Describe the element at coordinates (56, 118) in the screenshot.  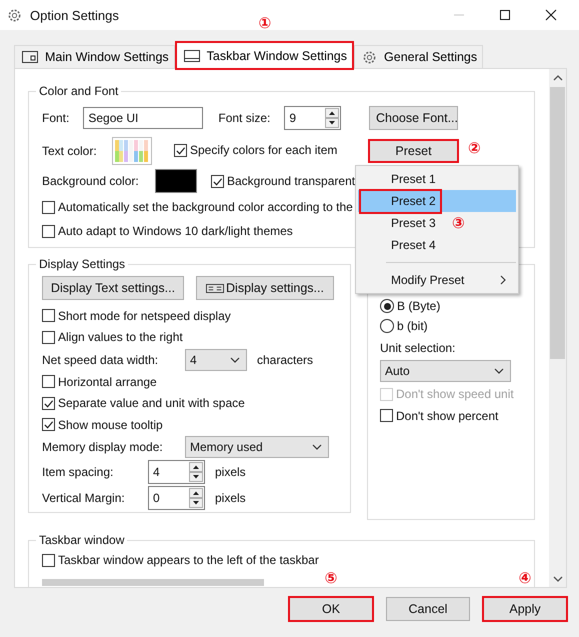
I see `field-label: Font:` at that location.